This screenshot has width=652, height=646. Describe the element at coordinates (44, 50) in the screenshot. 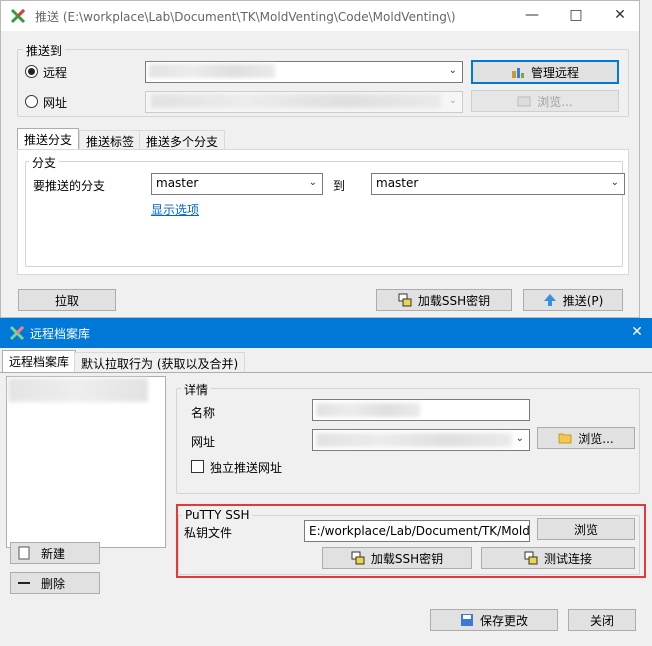

I see `push-to-label: 推送到` at that location.